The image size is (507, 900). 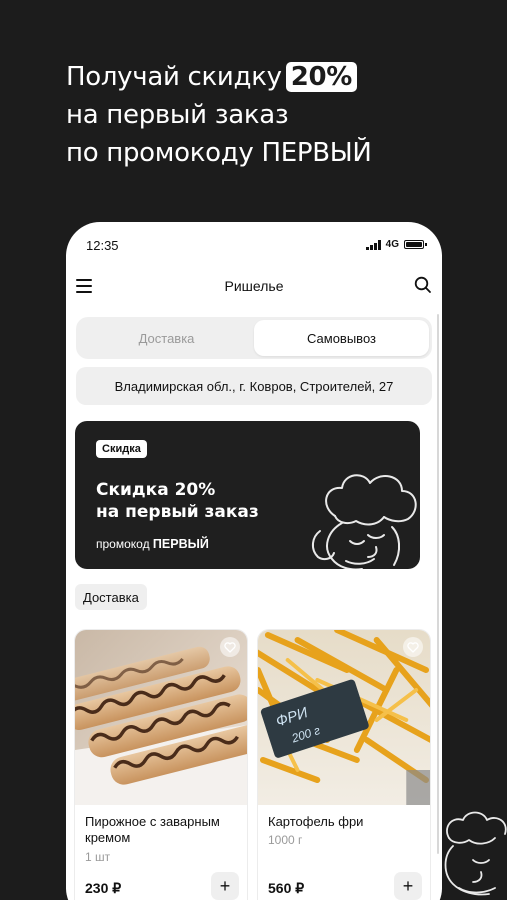 What do you see at coordinates (286, 888) in the screenshot?
I see `product-price: 560 ₽` at bounding box center [286, 888].